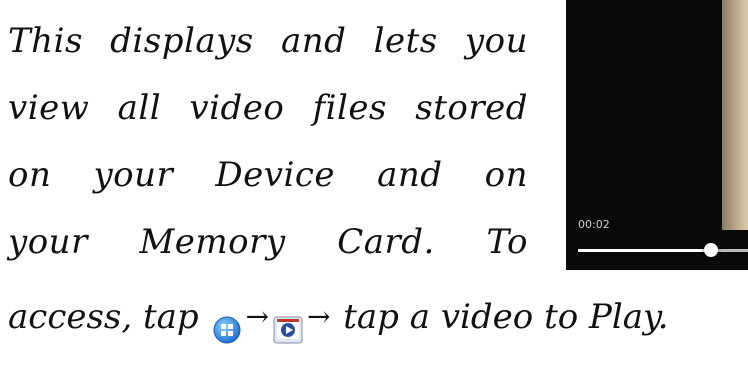 This screenshot has width=748, height=368. I want to click on current-time: 00:02, so click(594, 224).